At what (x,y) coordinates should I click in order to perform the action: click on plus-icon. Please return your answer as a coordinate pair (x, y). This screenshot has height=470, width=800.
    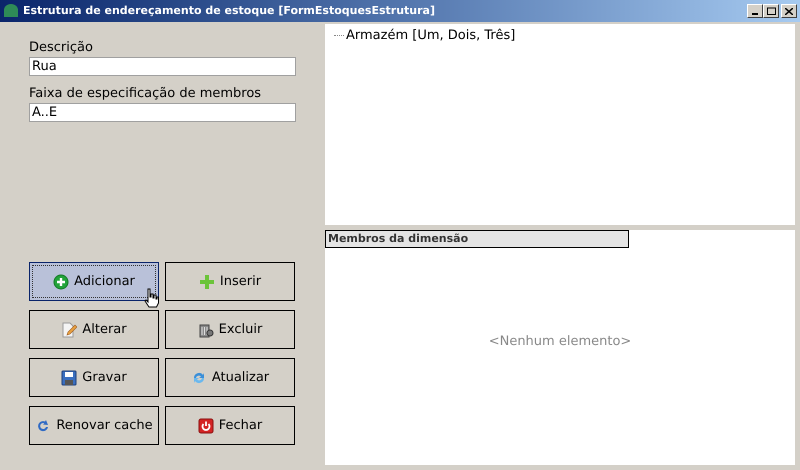
    Looking at the image, I should click on (206, 282).